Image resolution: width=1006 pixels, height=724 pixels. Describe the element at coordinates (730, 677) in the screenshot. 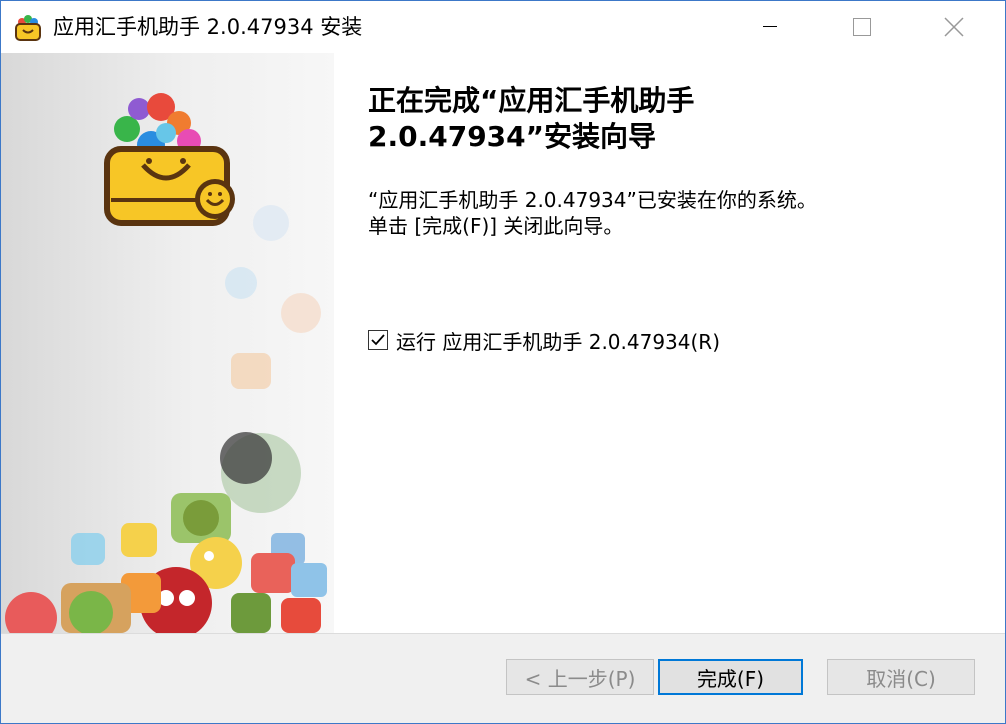

I see `finish-button: 完成(F)` at that location.